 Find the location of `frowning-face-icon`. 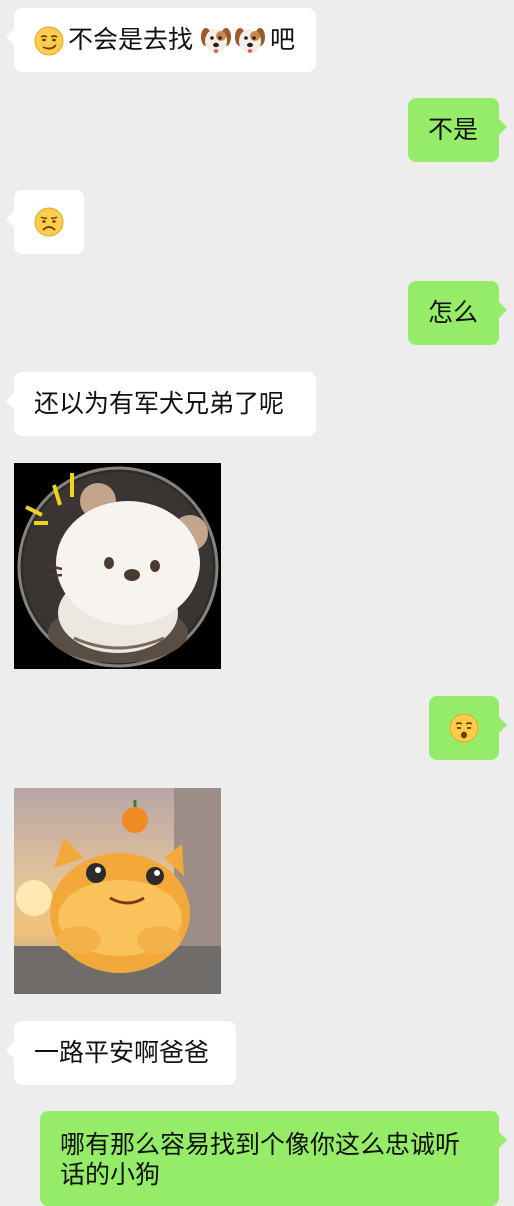

frowning-face-icon is located at coordinates (49, 222).